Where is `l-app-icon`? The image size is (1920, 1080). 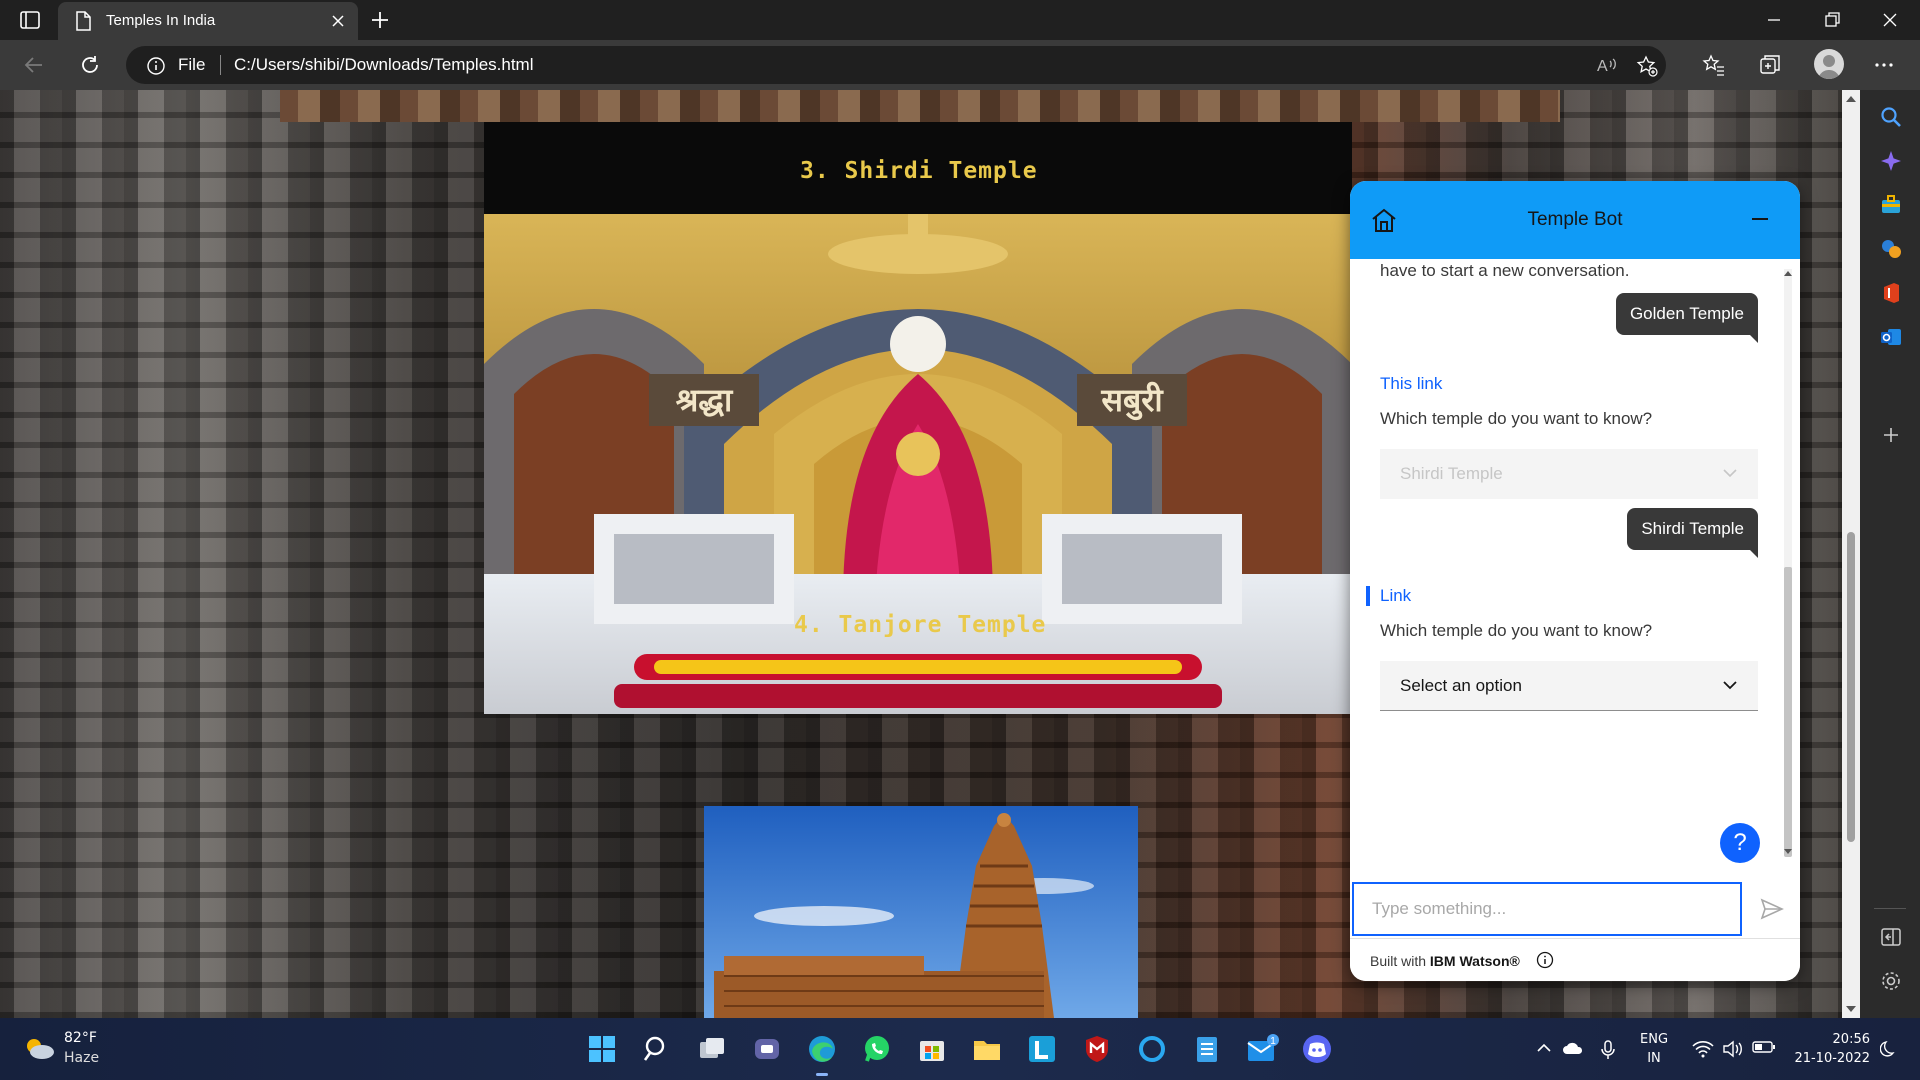
l-app-icon is located at coordinates (1042, 1049).